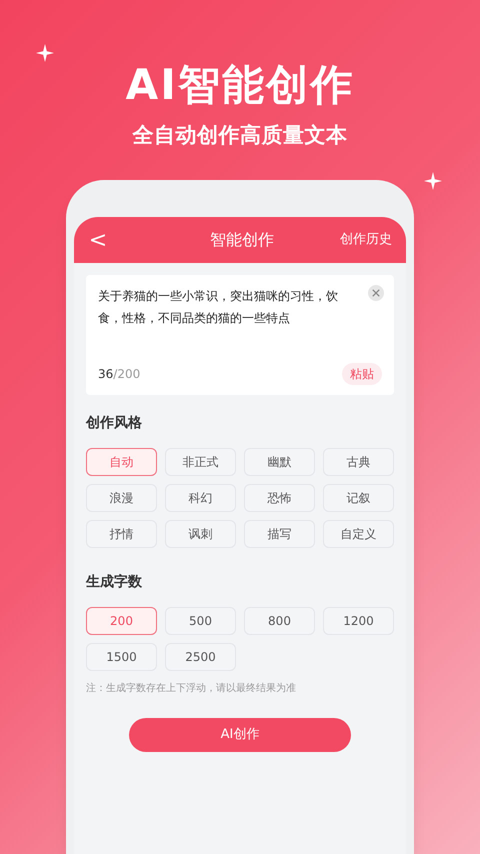  What do you see at coordinates (279, 621) in the screenshot?
I see `option-chip: 800` at bounding box center [279, 621].